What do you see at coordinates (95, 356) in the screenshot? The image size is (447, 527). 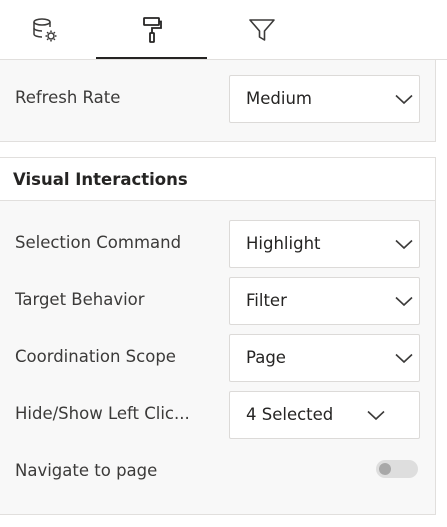 I see `coordination-scope-label: Coordination Scope` at bounding box center [95, 356].